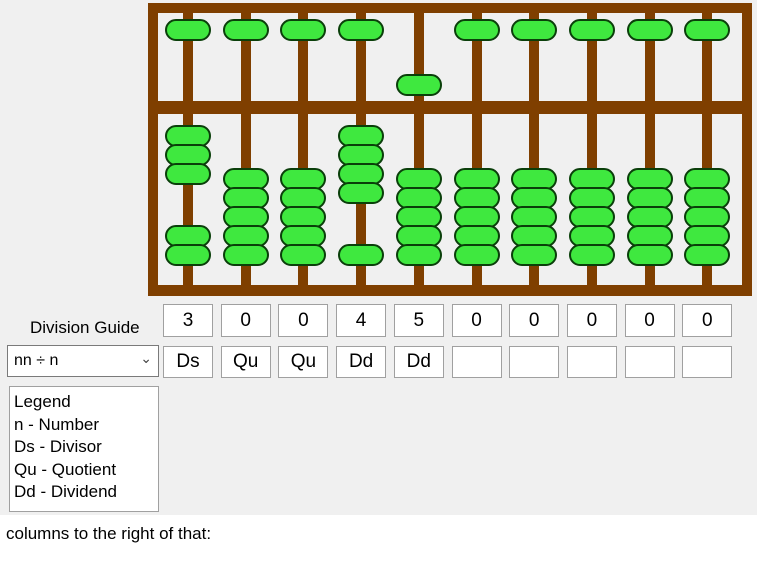  Describe the element at coordinates (109, 533) in the screenshot. I see `caption-text: columns to the right of that:` at that location.